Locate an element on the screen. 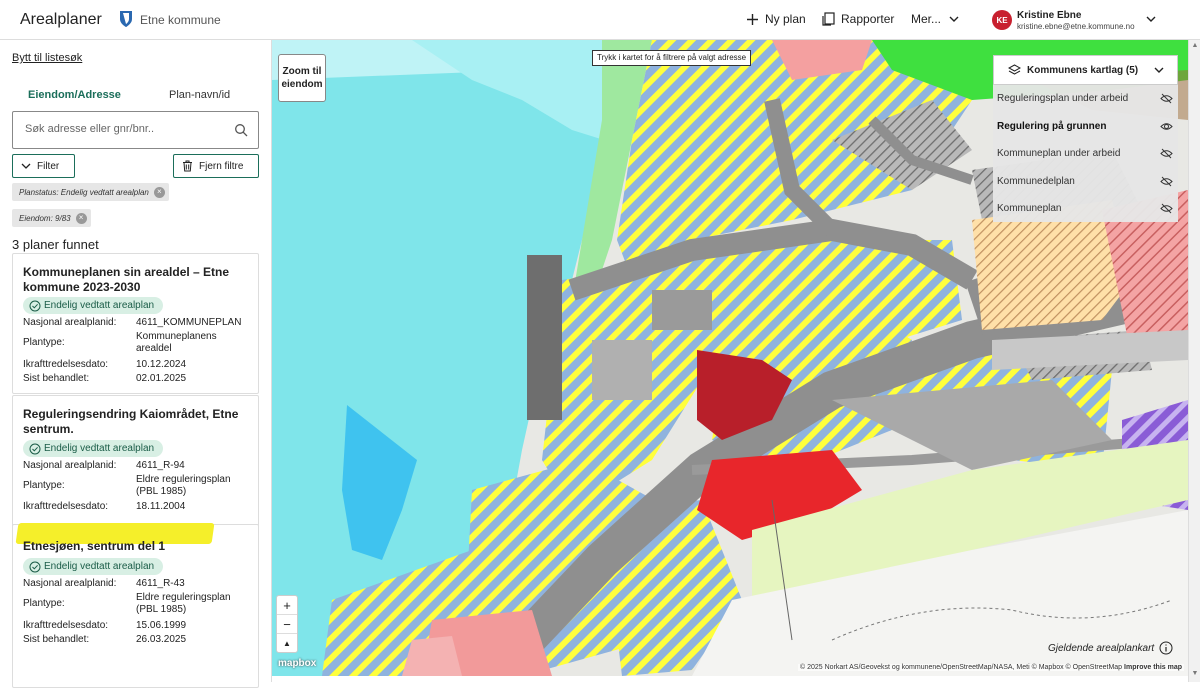 The image size is (1200, 688). layer-label: Regulering på grunnen is located at coordinates (1052, 126).